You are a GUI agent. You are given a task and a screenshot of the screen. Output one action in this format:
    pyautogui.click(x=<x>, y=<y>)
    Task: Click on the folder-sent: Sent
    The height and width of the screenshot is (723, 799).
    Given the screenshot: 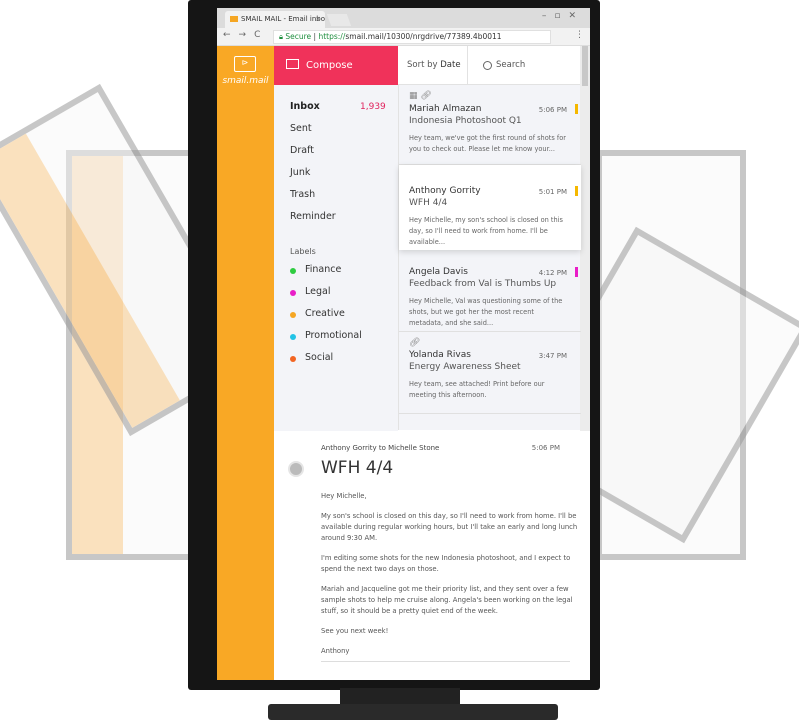 What is the action you would take?
    pyautogui.click(x=301, y=128)
    